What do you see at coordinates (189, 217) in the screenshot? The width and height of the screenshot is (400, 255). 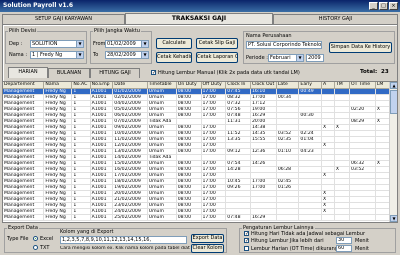 I see `table-cell: 08:00` at bounding box center [189, 217].